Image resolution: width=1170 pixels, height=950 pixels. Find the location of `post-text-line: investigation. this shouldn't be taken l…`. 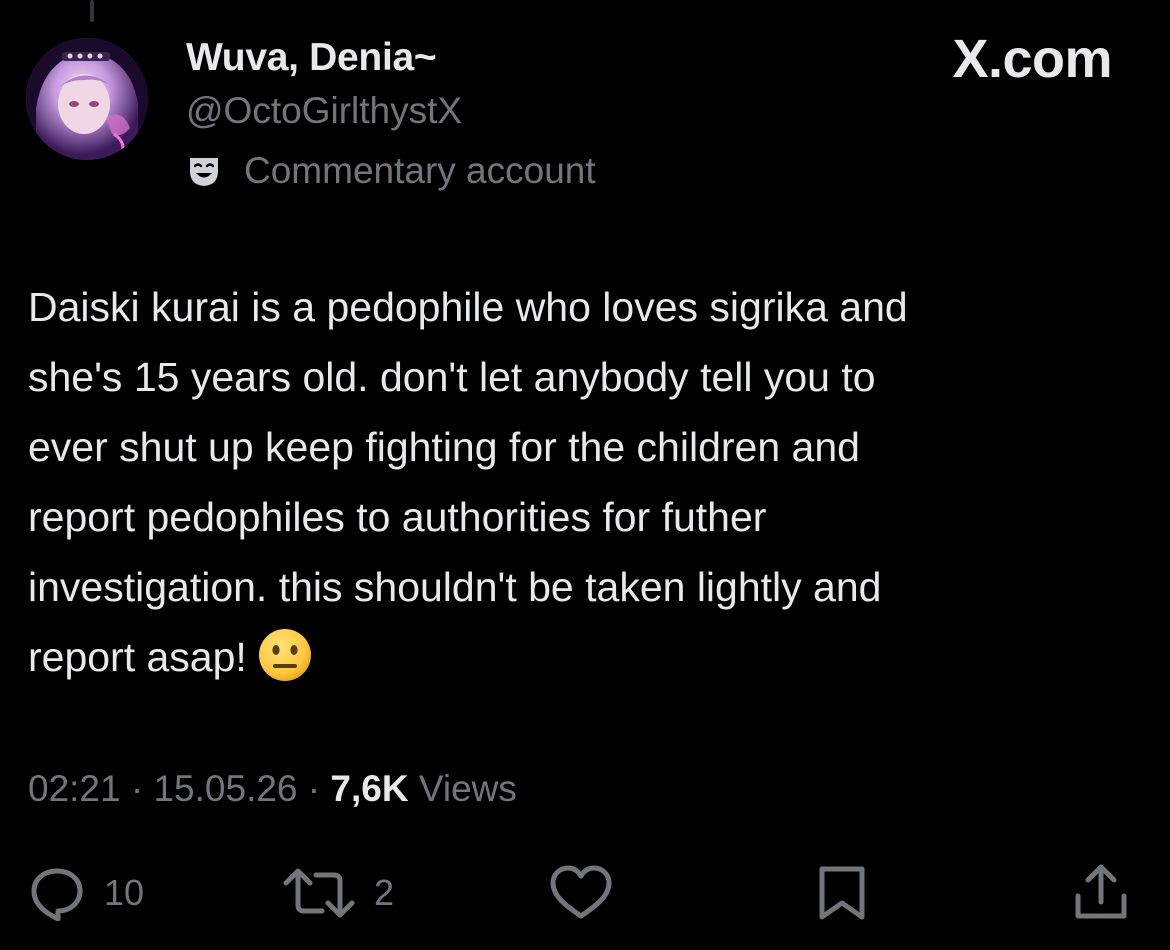

post-text-line: investigation. this shouldn't be taken l… is located at coordinates (455, 587).